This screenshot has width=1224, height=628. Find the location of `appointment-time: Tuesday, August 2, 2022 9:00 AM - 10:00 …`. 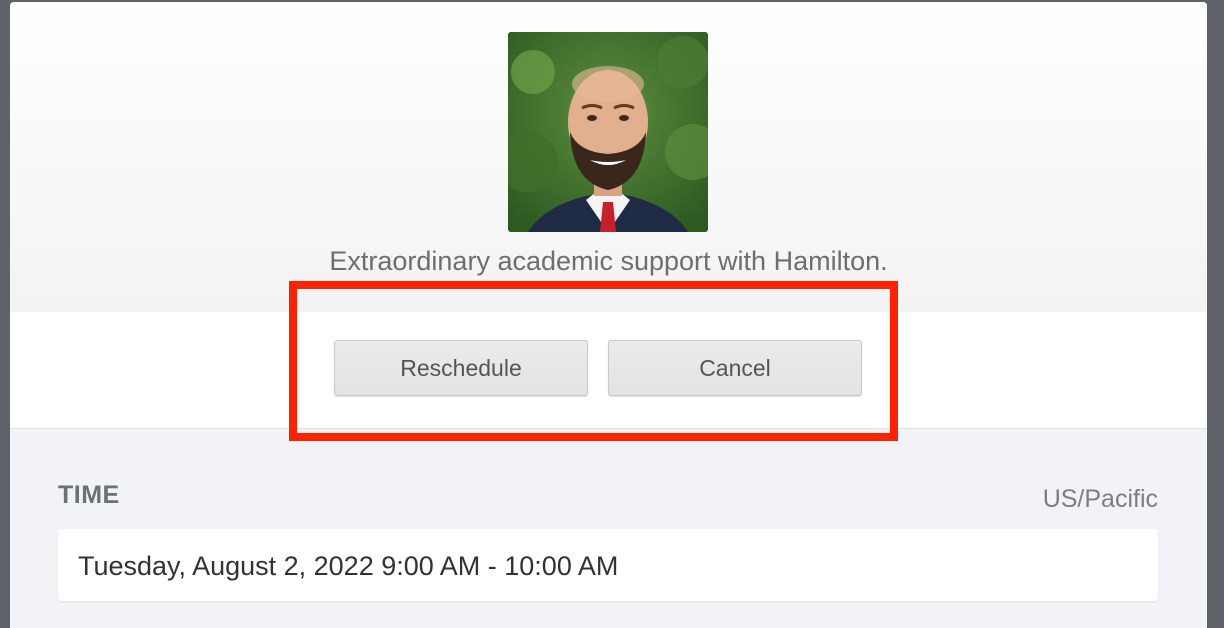

appointment-time: Tuesday, August 2, 2022 9:00 AM - 10:00 … is located at coordinates (348, 566).